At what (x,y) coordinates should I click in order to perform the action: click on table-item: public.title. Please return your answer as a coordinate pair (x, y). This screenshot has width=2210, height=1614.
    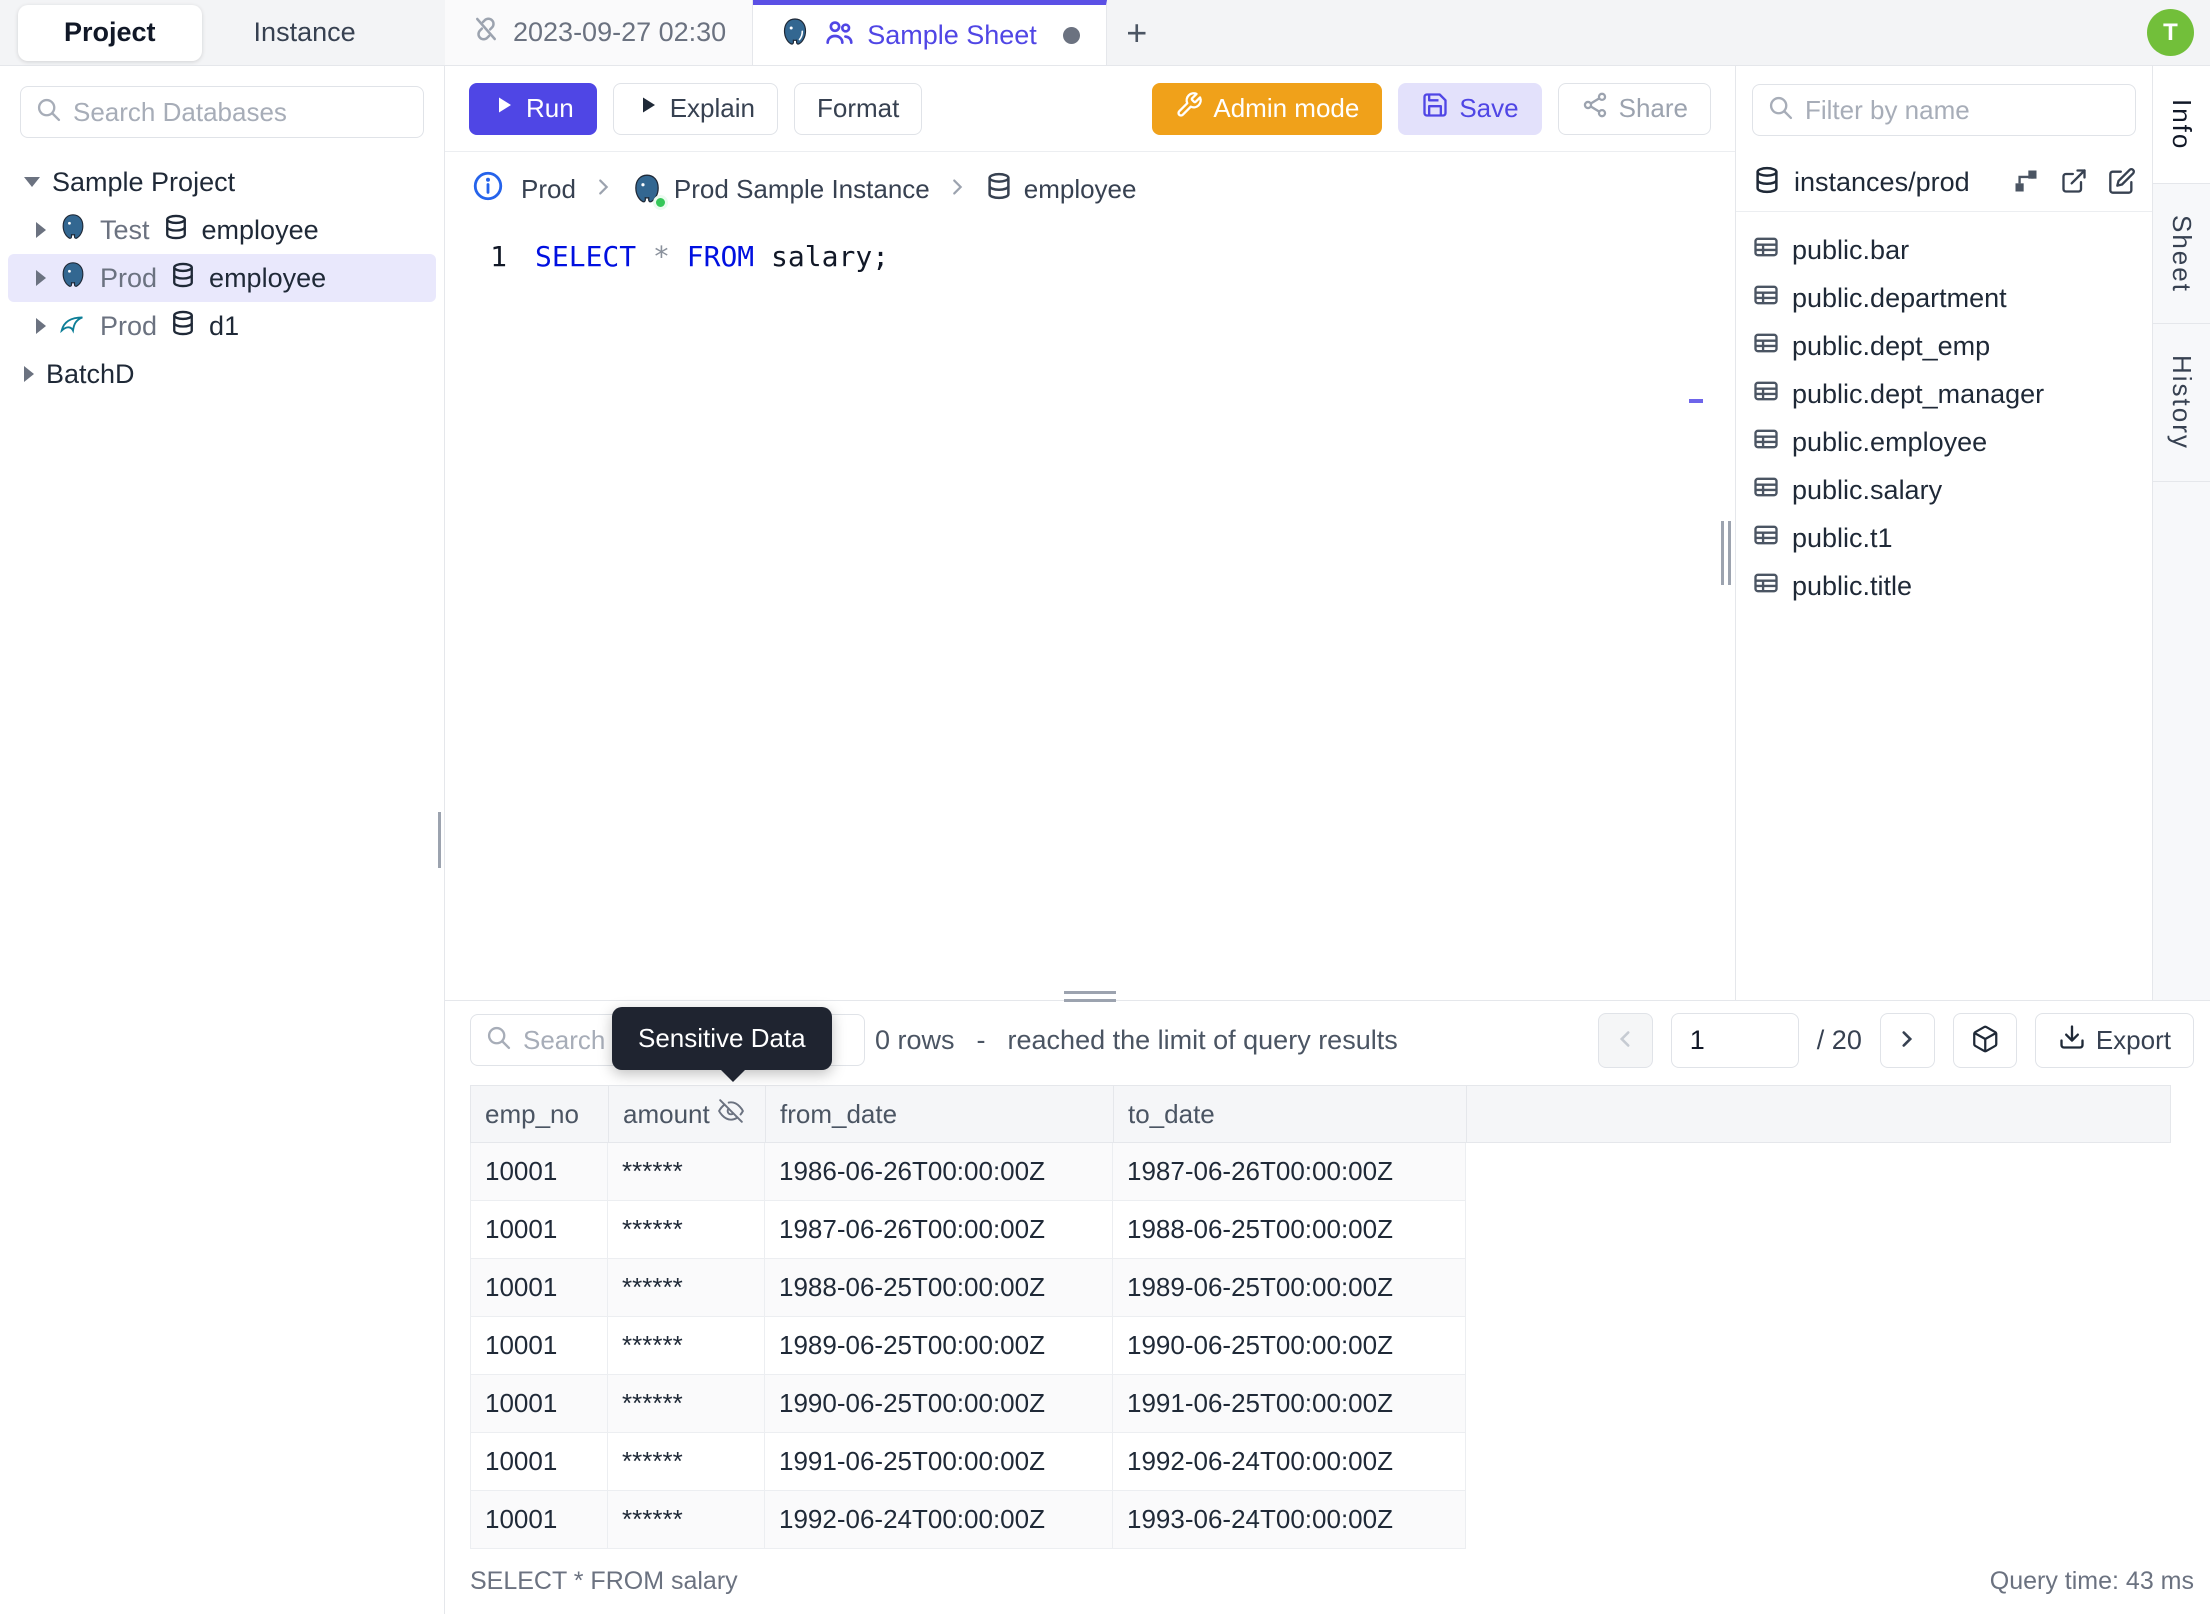
    Looking at the image, I should click on (1944, 586).